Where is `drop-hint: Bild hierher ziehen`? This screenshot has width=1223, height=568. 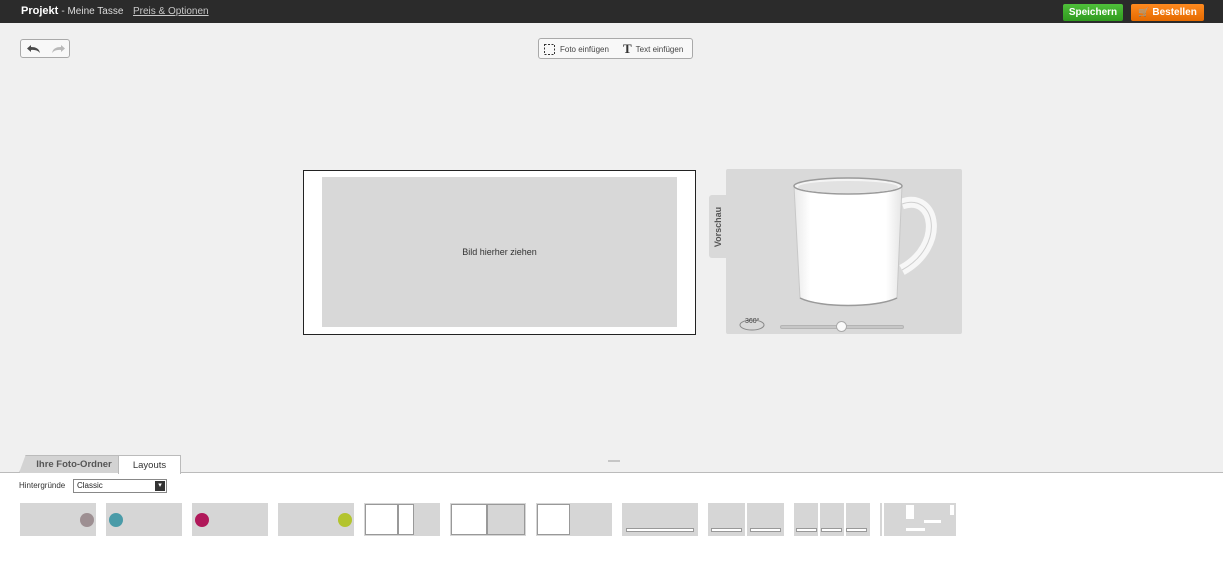
drop-hint: Bild hierher ziehen is located at coordinates (499, 252).